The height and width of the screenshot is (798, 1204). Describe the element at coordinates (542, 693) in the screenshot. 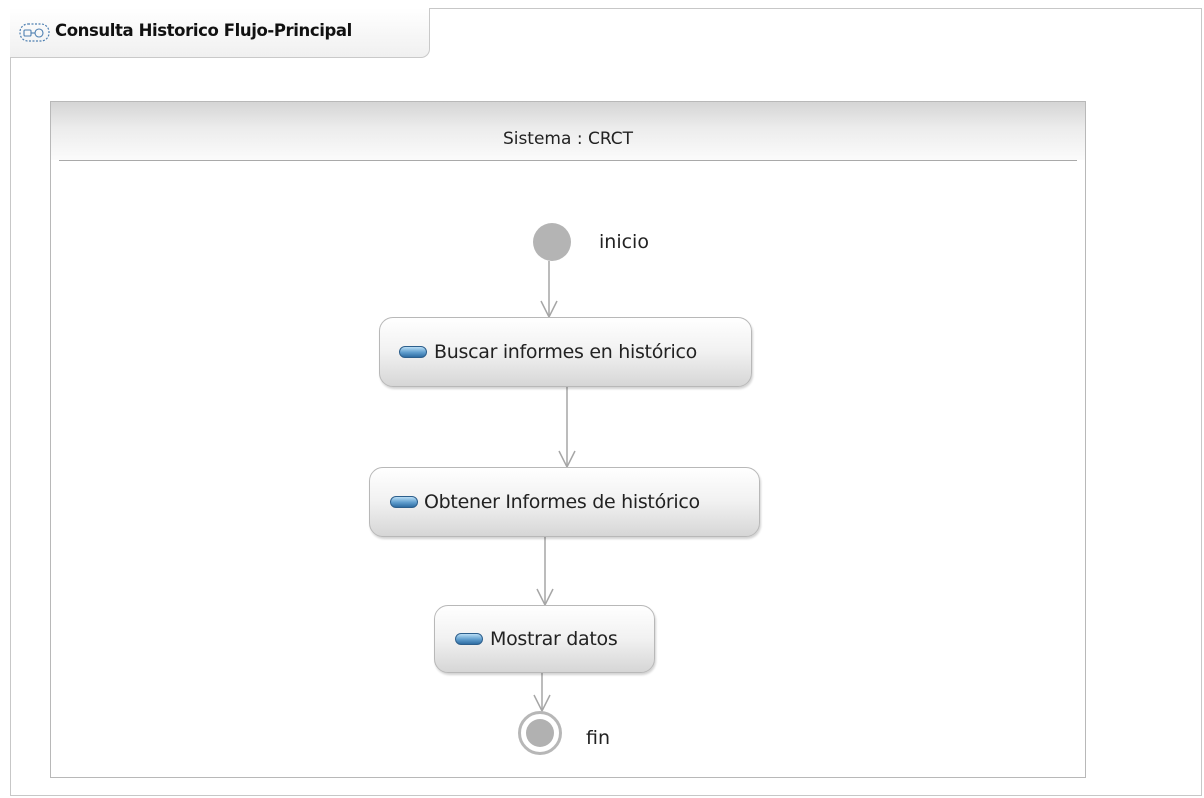

I see `flow-mostrar-to-fin` at that location.